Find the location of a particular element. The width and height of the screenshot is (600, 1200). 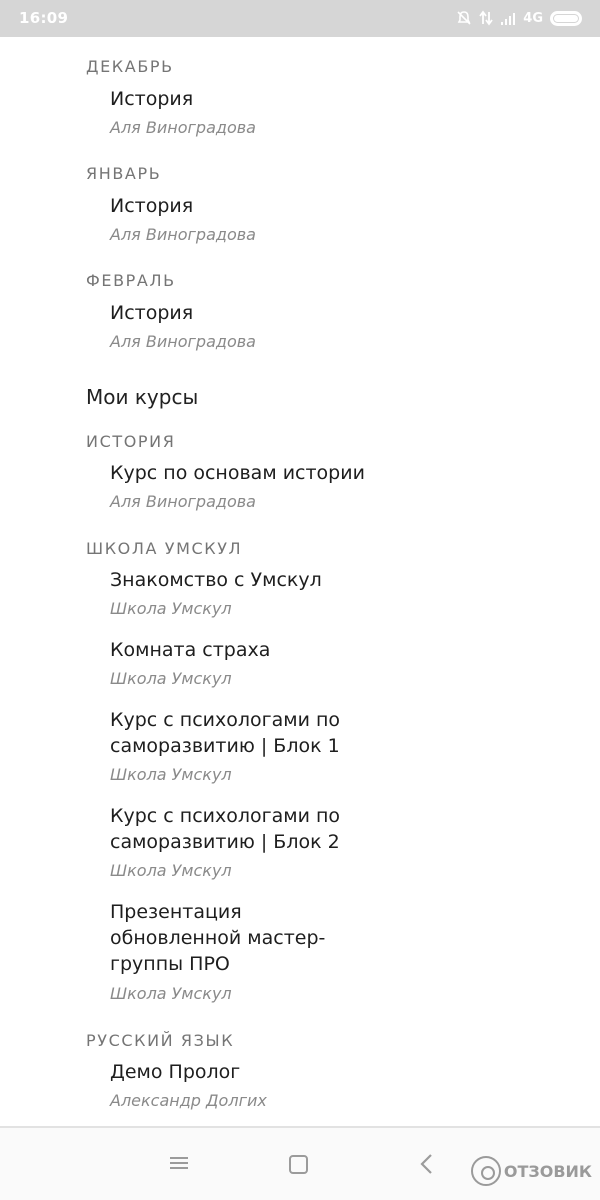

status-time: 16:09 is located at coordinates (44, 18).